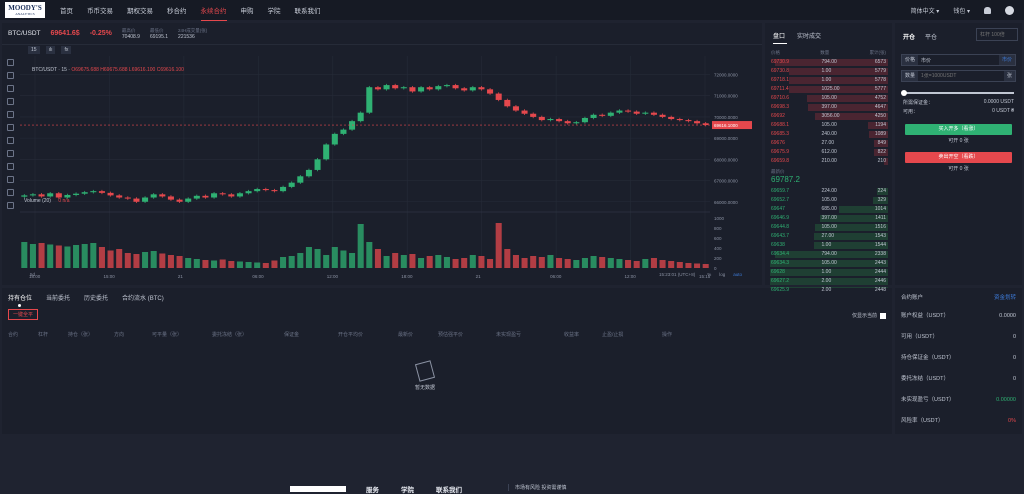  What do you see at coordinates (34, 50) in the screenshot?
I see `interval-select: 15` at bounding box center [34, 50].